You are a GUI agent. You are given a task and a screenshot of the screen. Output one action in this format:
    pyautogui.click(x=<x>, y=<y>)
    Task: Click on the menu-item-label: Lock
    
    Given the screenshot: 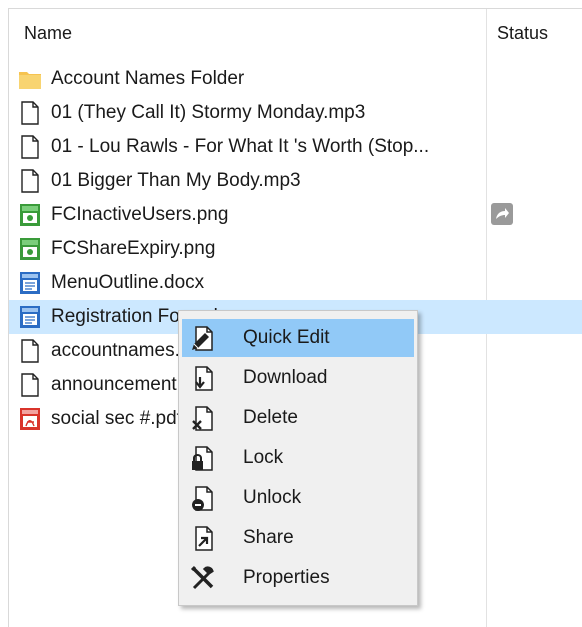 What is the action you would take?
    pyautogui.click(x=263, y=457)
    